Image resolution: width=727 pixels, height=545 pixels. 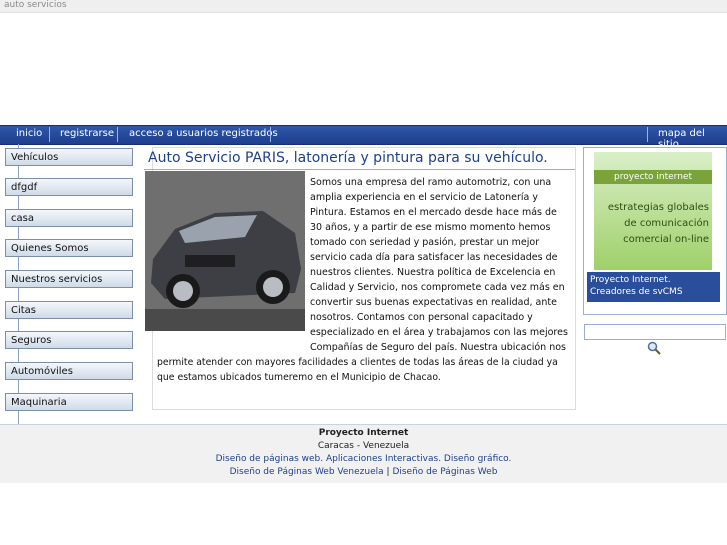 What do you see at coordinates (35, 5) in the screenshot?
I see `top-bar-text: auto servicios` at bounding box center [35, 5].